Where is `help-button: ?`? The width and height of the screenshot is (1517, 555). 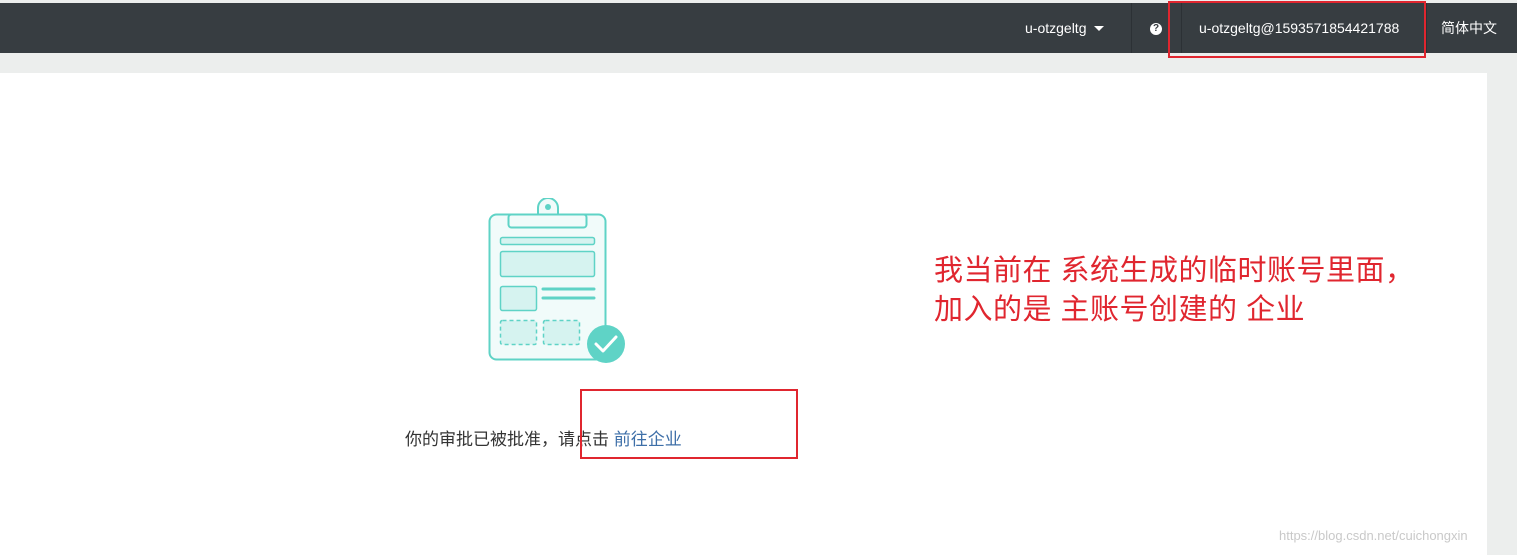
help-button: ? is located at coordinates (1156, 28).